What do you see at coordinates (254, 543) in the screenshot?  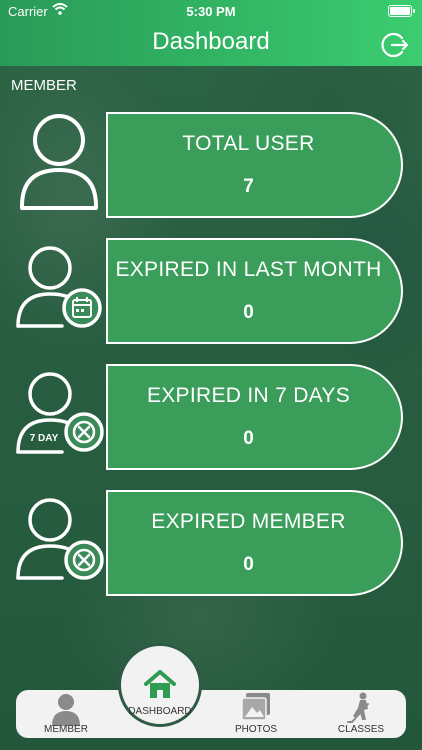 I see `expired-member-card: EXPIRED MEMBER 0` at bounding box center [254, 543].